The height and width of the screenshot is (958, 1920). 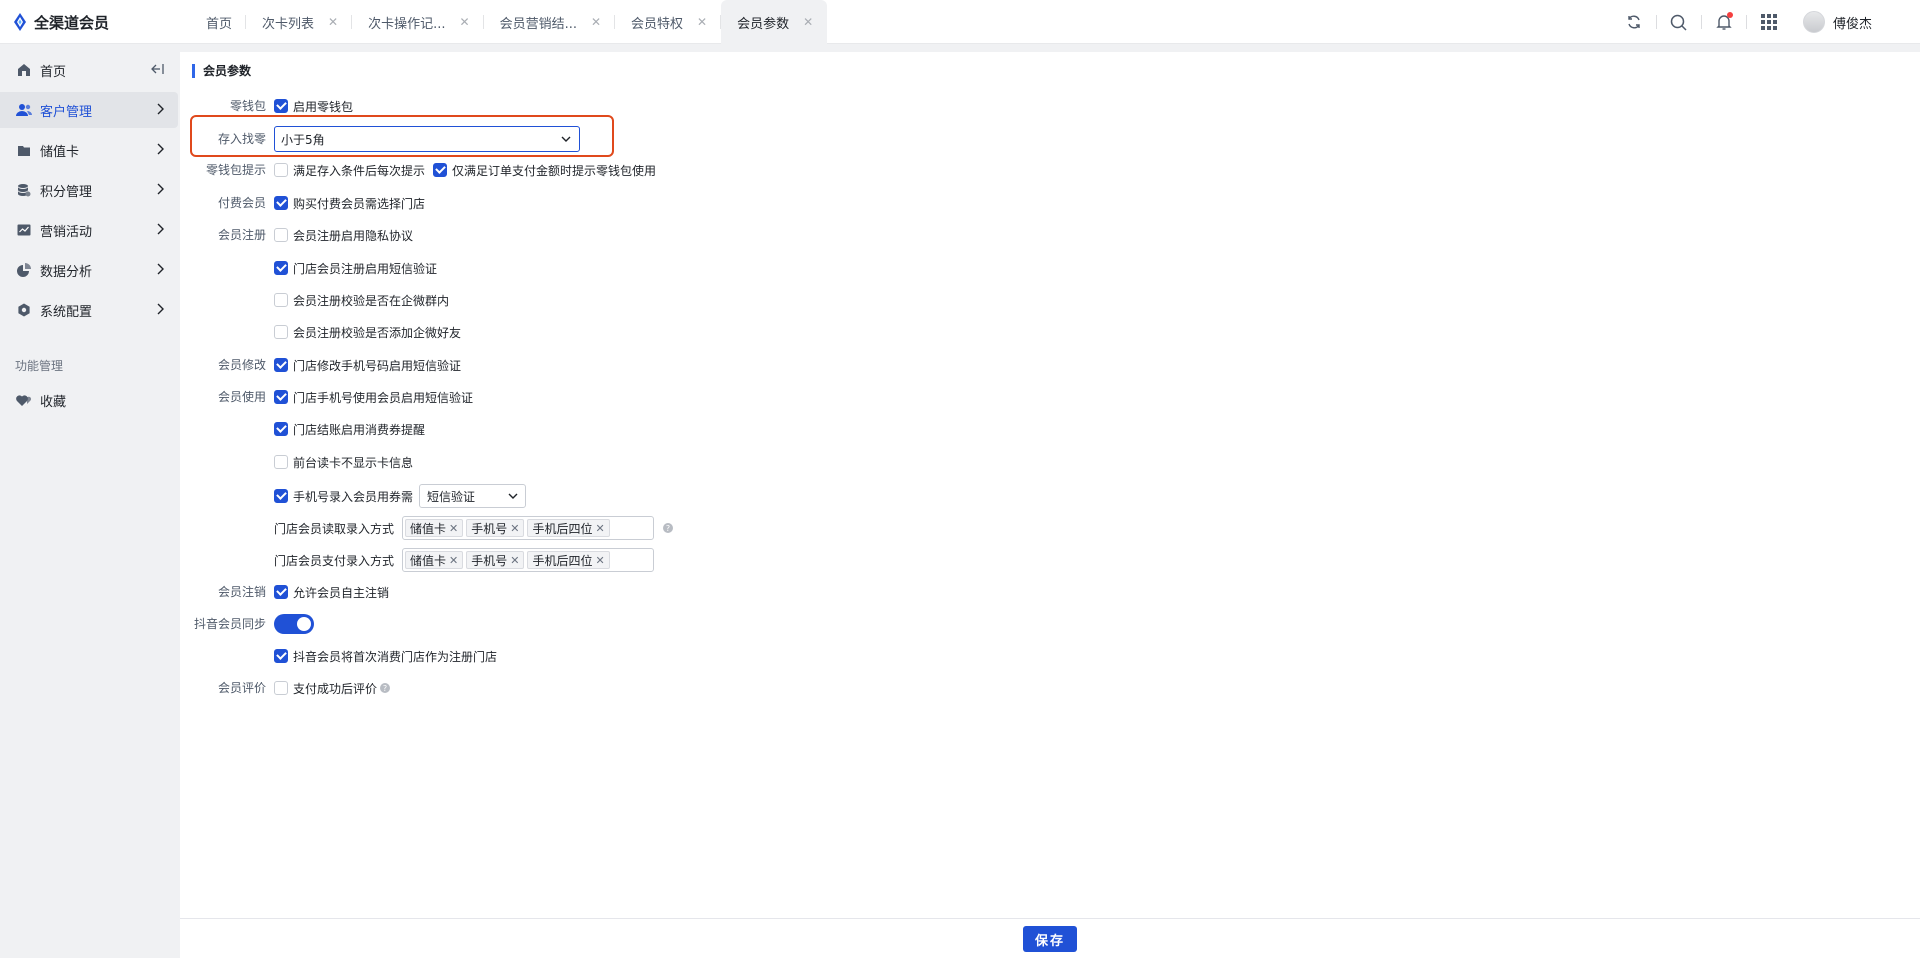 I want to click on tab-label: 次卡列表, so click(x=288, y=24).